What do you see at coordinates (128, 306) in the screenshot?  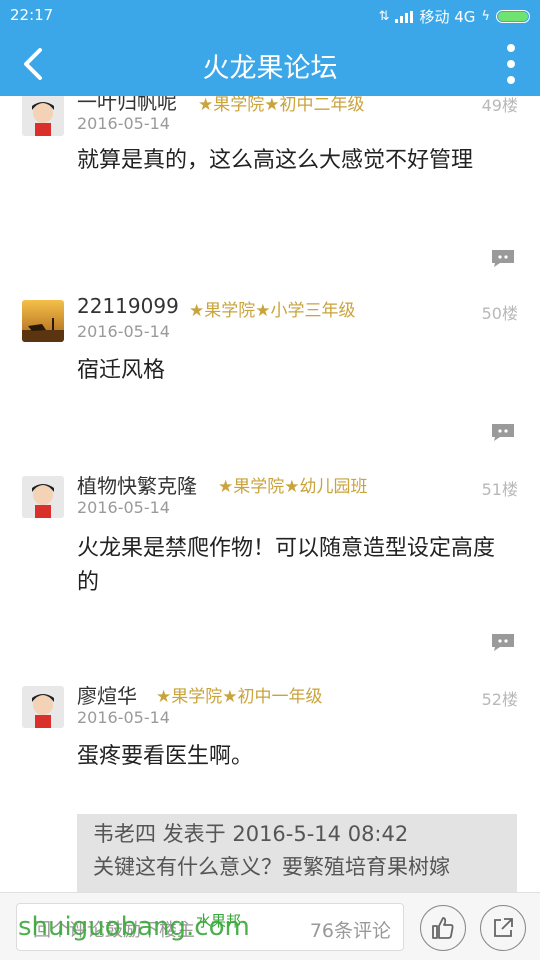 I see `username: 22119099` at bounding box center [128, 306].